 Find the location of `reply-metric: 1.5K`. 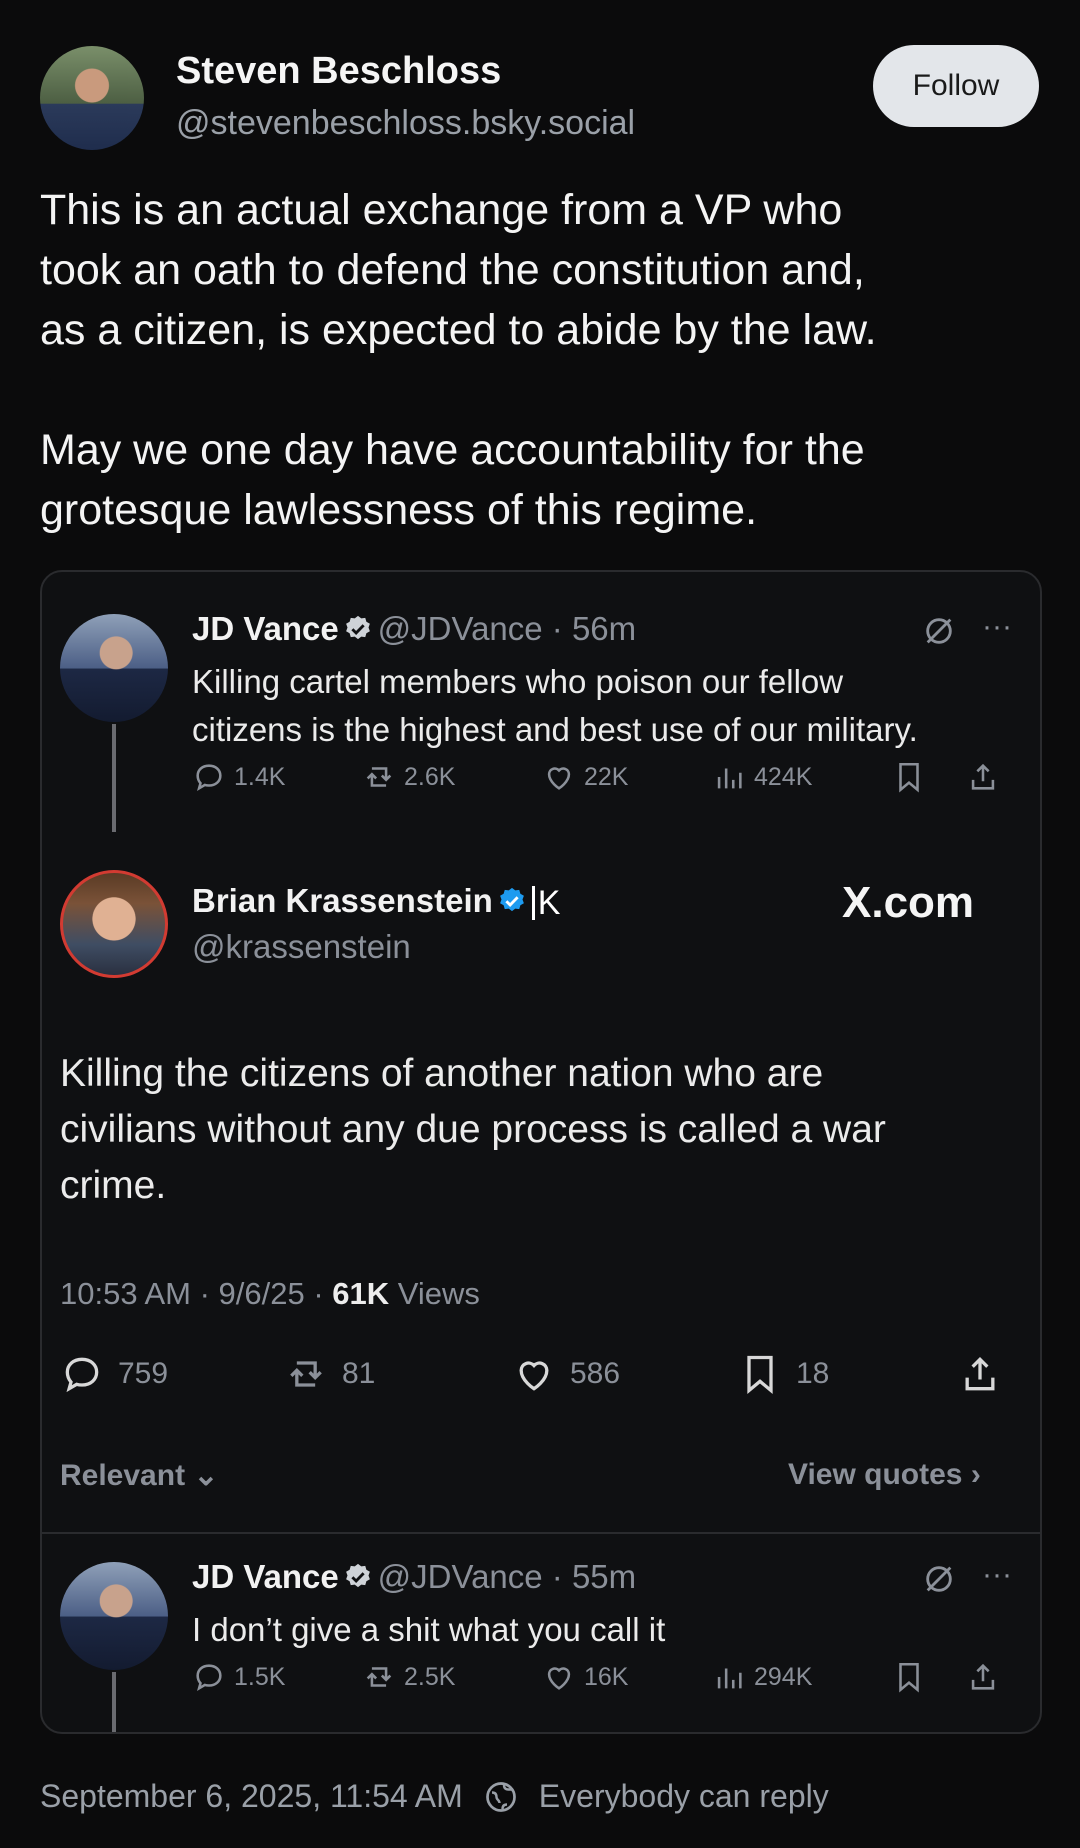

reply-metric: 1.5K is located at coordinates (277, 1677).